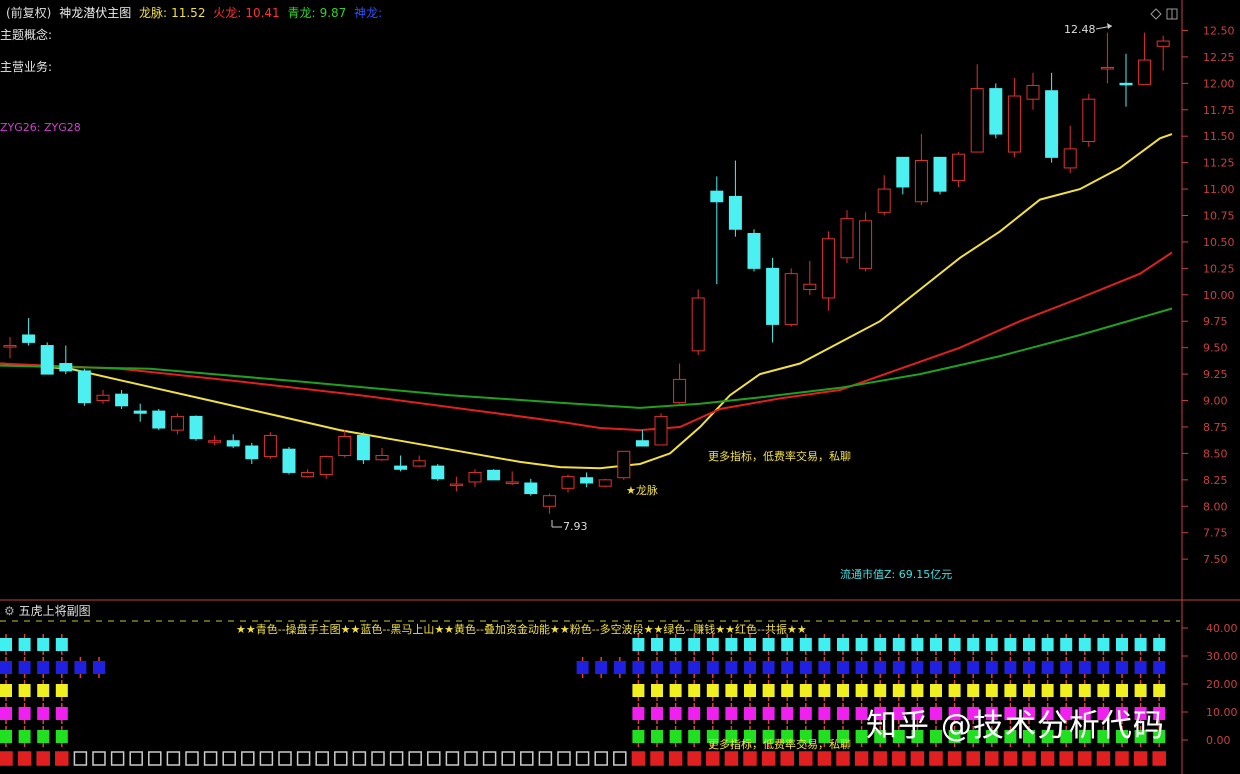 The width and height of the screenshot is (1240, 774). What do you see at coordinates (1215, 506) in the screenshot?
I see `y-tick-label: 8.00` at bounding box center [1215, 506].